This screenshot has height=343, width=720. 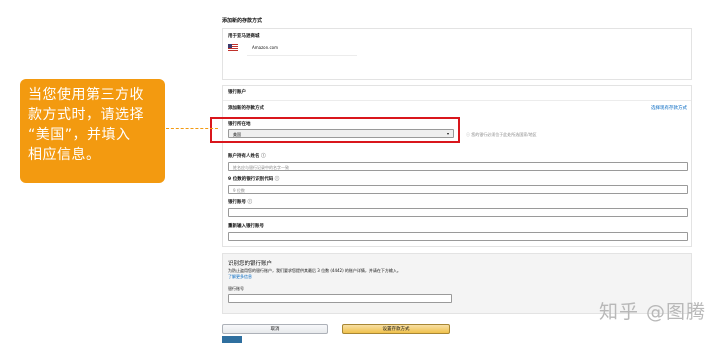 I want to click on identify-account-input, so click(x=340, y=298).